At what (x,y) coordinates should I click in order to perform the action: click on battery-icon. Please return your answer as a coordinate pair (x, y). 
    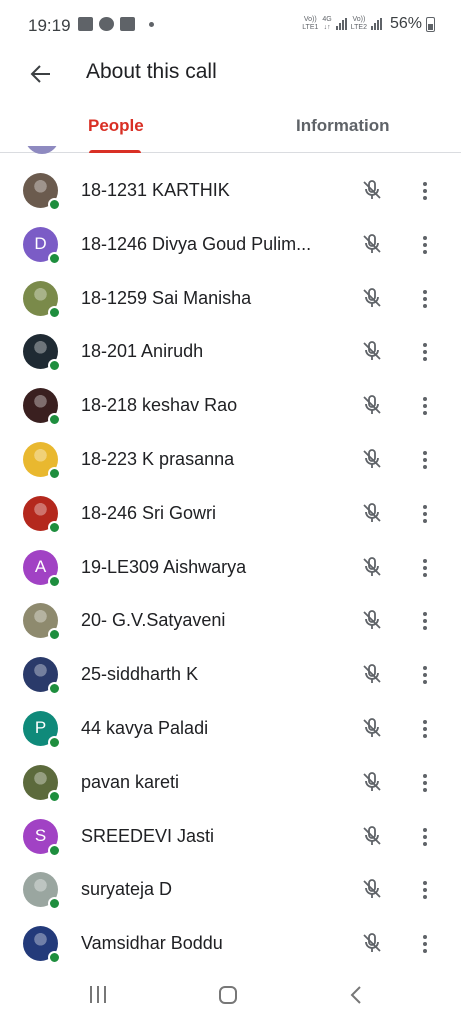
    Looking at the image, I should click on (430, 24).